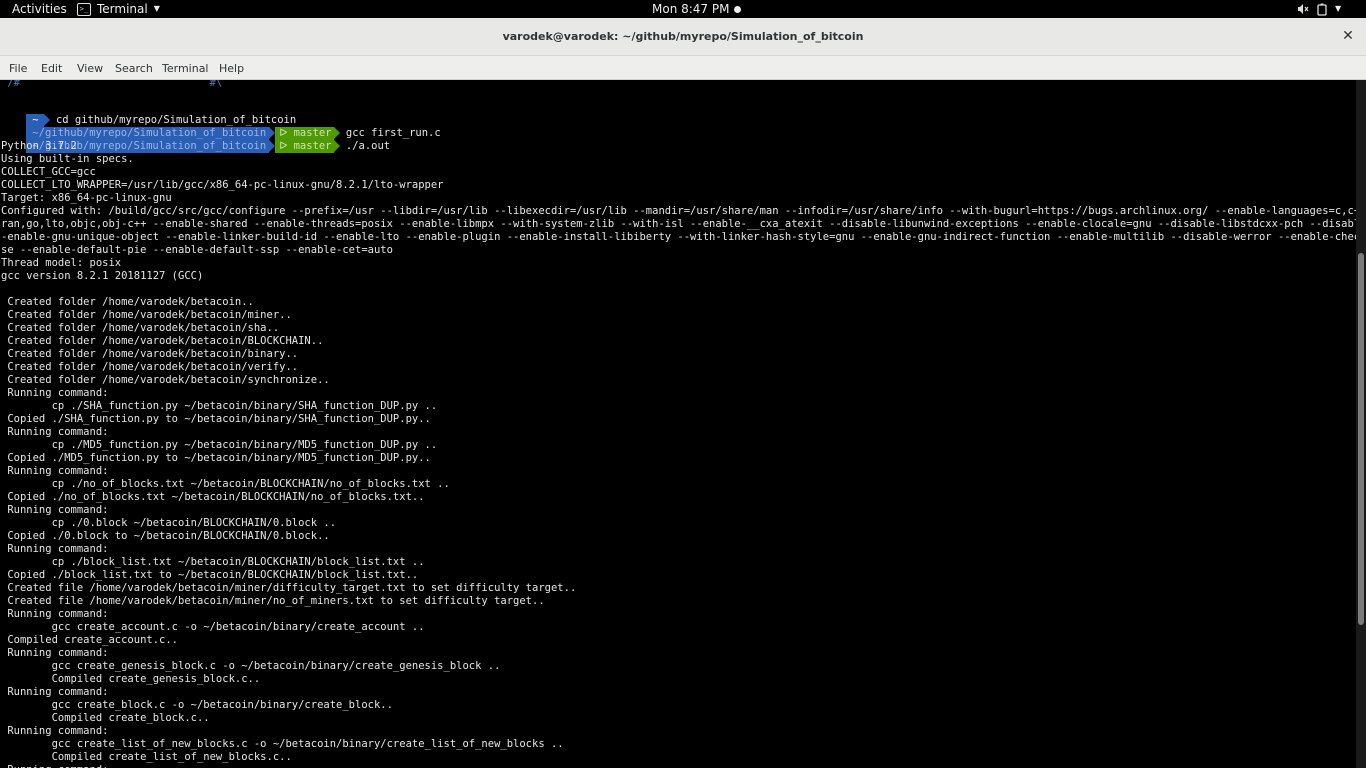  What do you see at coordinates (18, 68) in the screenshot?
I see `menu-file: File` at bounding box center [18, 68].